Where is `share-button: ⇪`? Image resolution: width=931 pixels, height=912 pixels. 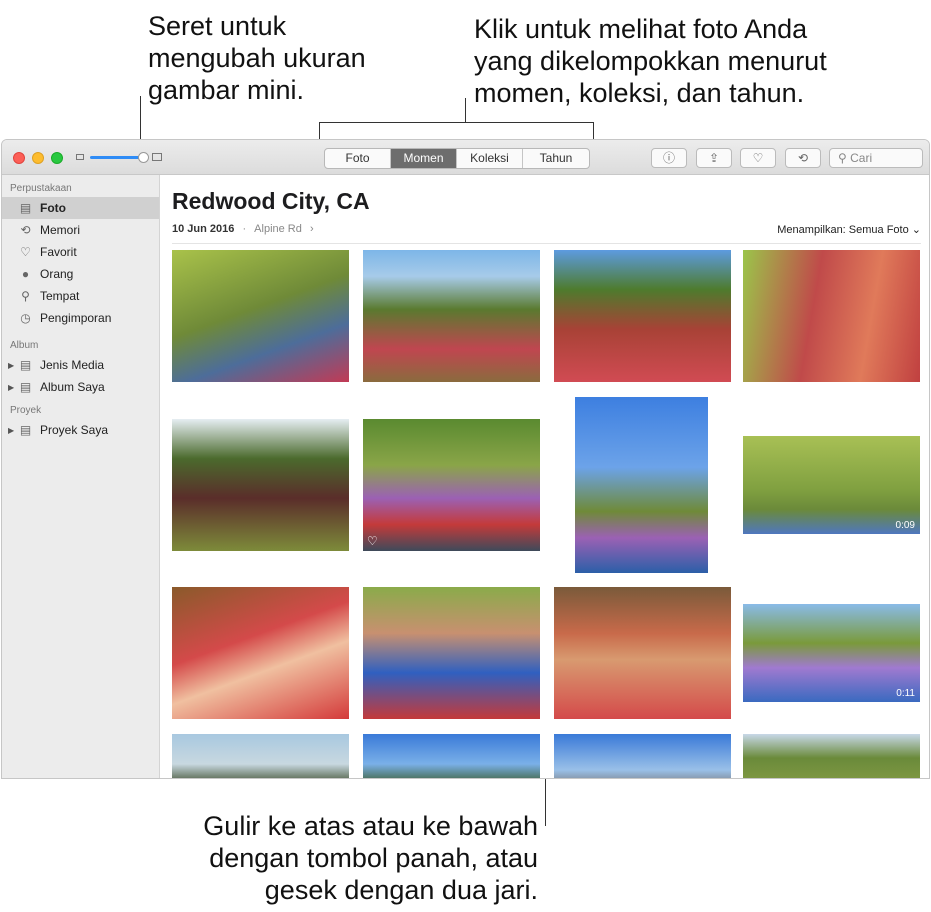
share-button: ⇪ is located at coordinates (714, 158).